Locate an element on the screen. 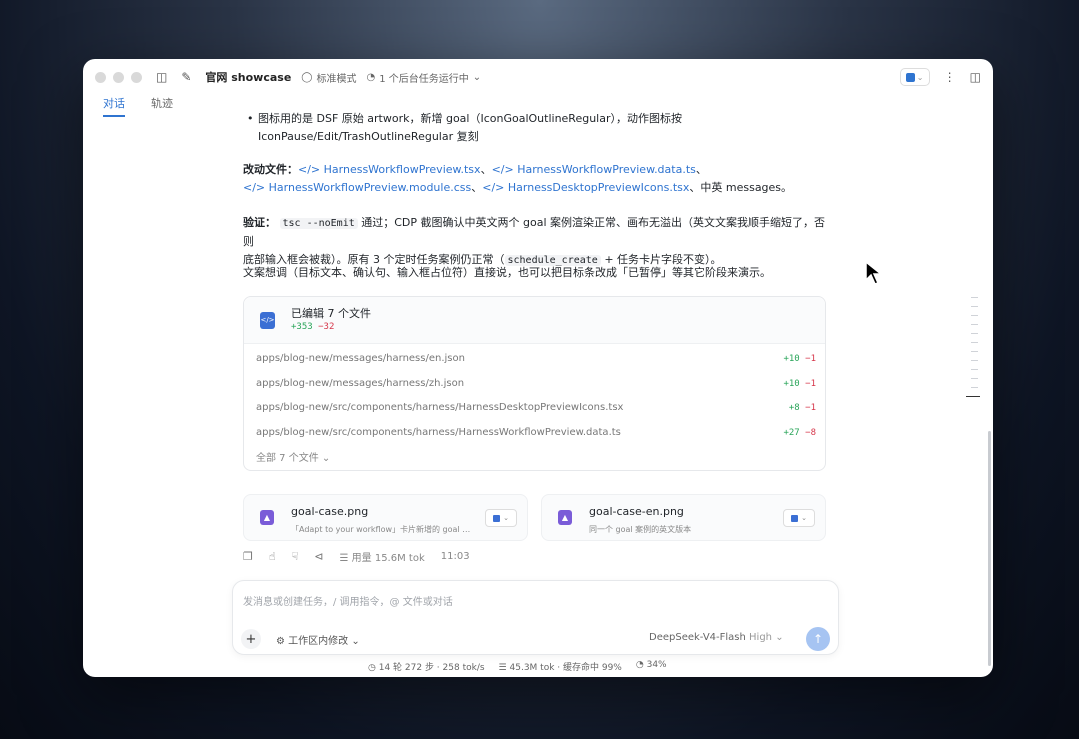 The height and width of the screenshot is (739, 1079). window-controls is located at coordinates (118, 77).